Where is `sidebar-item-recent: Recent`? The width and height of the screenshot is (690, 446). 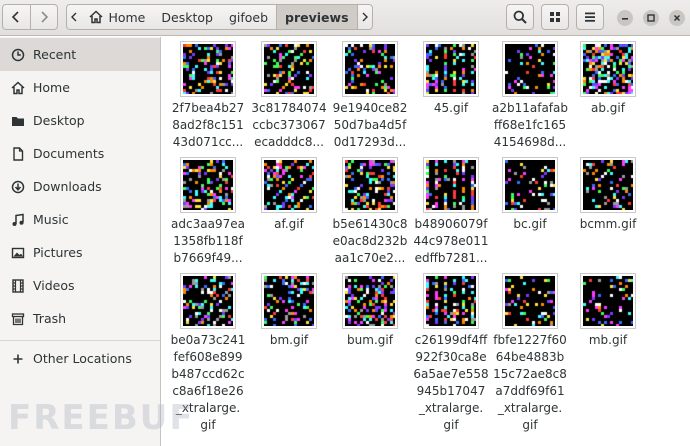
sidebar-item-recent: Recent is located at coordinates (80, 54).